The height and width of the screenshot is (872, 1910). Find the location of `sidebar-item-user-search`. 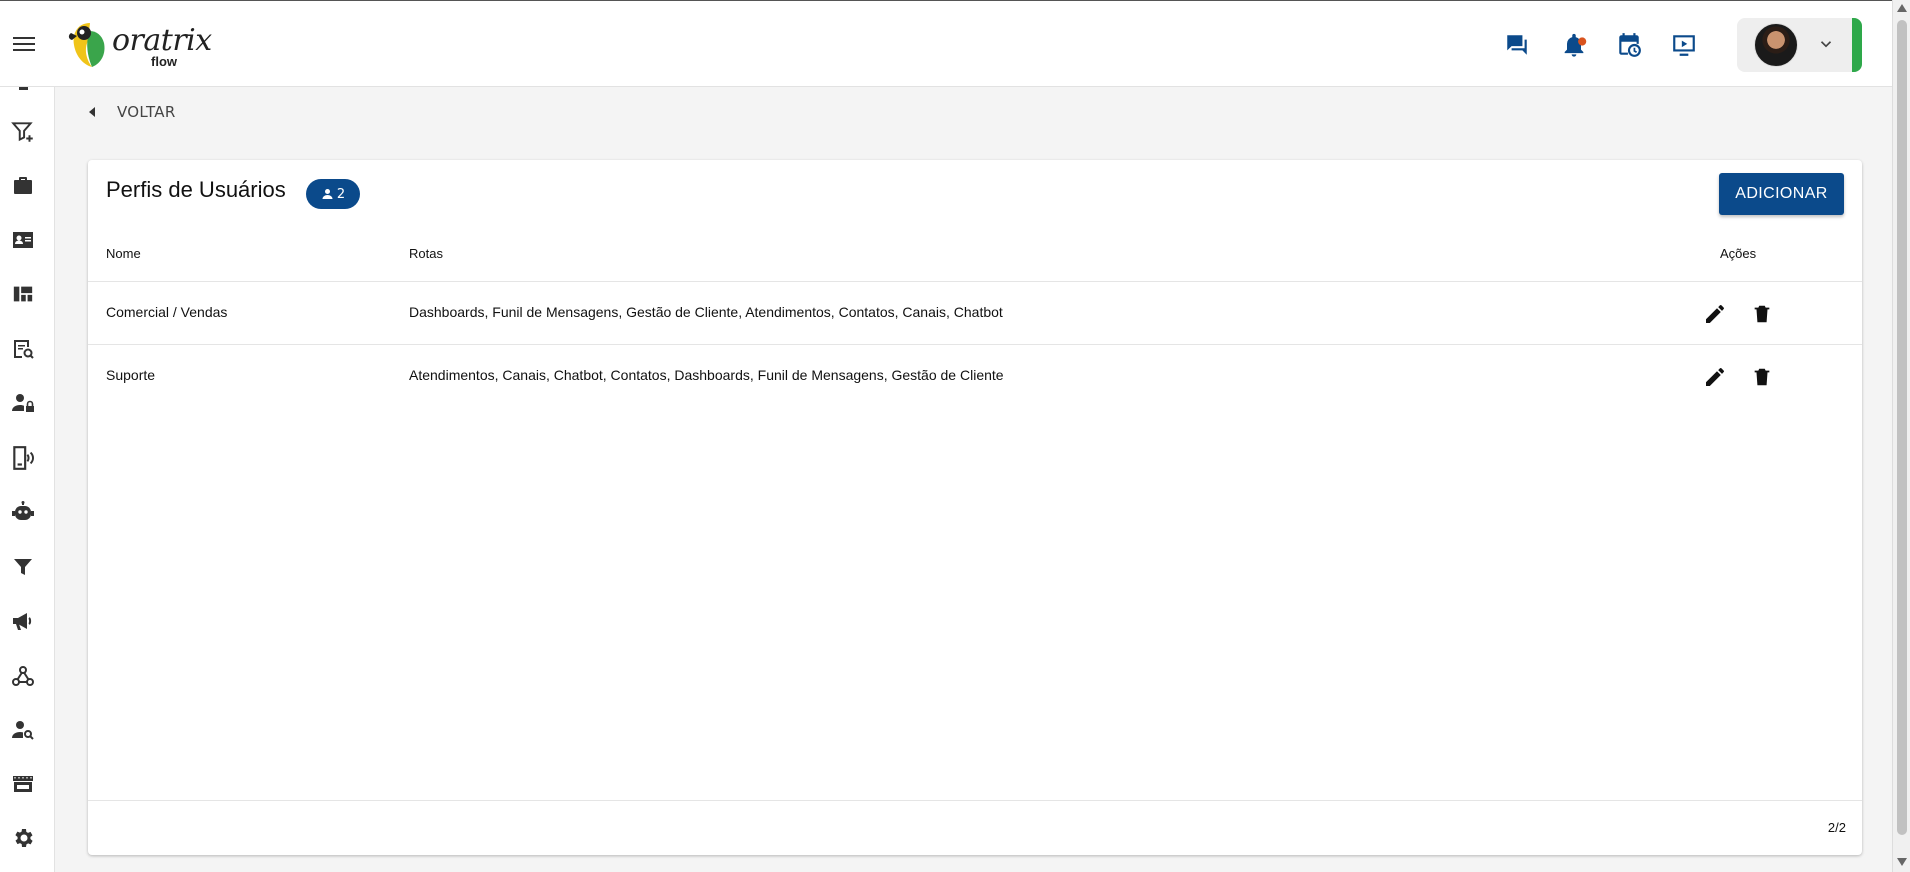

sidebar-item-user-search is located at coordinates (23, 730).